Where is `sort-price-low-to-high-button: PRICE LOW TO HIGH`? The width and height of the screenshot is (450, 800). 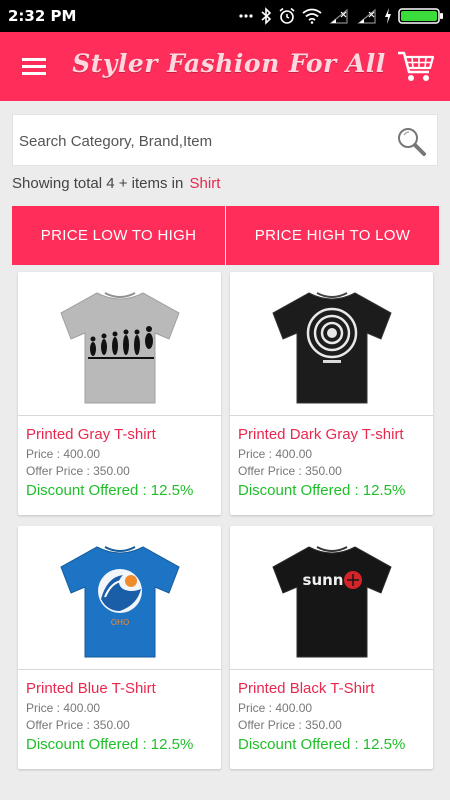 sort-price-low-to-high-button: PRICE LOW TO HIGH is located at coordinates (118, 235).